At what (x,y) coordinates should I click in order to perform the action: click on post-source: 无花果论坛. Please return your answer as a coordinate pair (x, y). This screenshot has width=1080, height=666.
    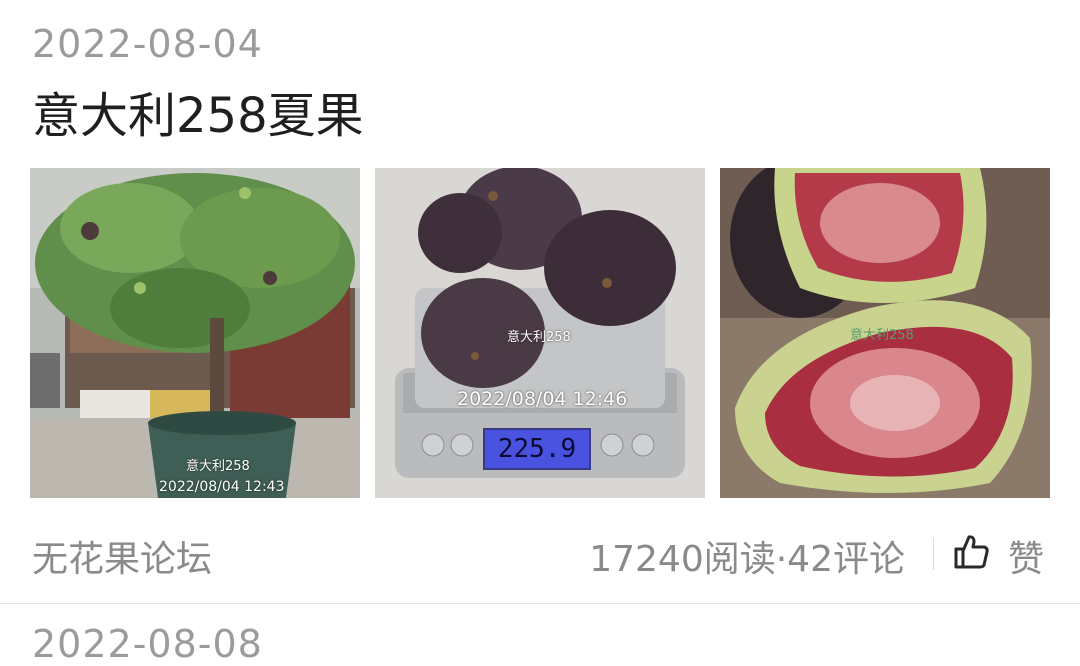
    Looking at the image, I should click on (122, 556).